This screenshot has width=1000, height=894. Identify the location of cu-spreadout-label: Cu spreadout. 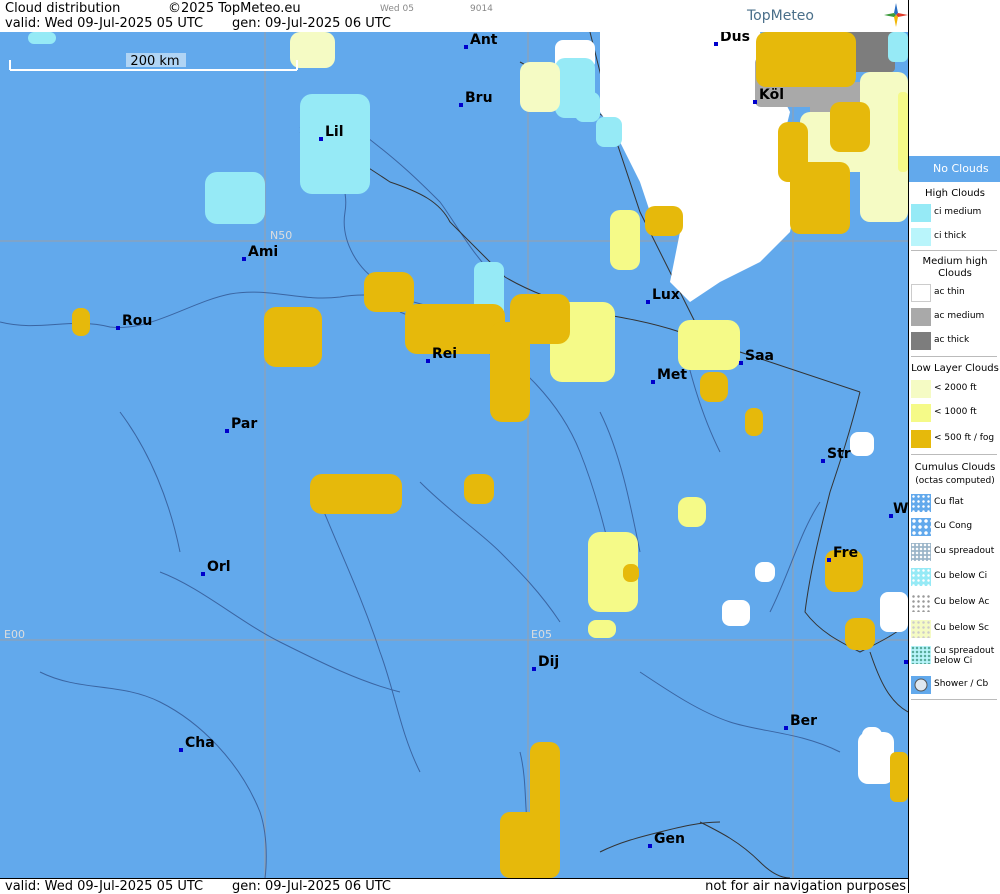
(964, 551).